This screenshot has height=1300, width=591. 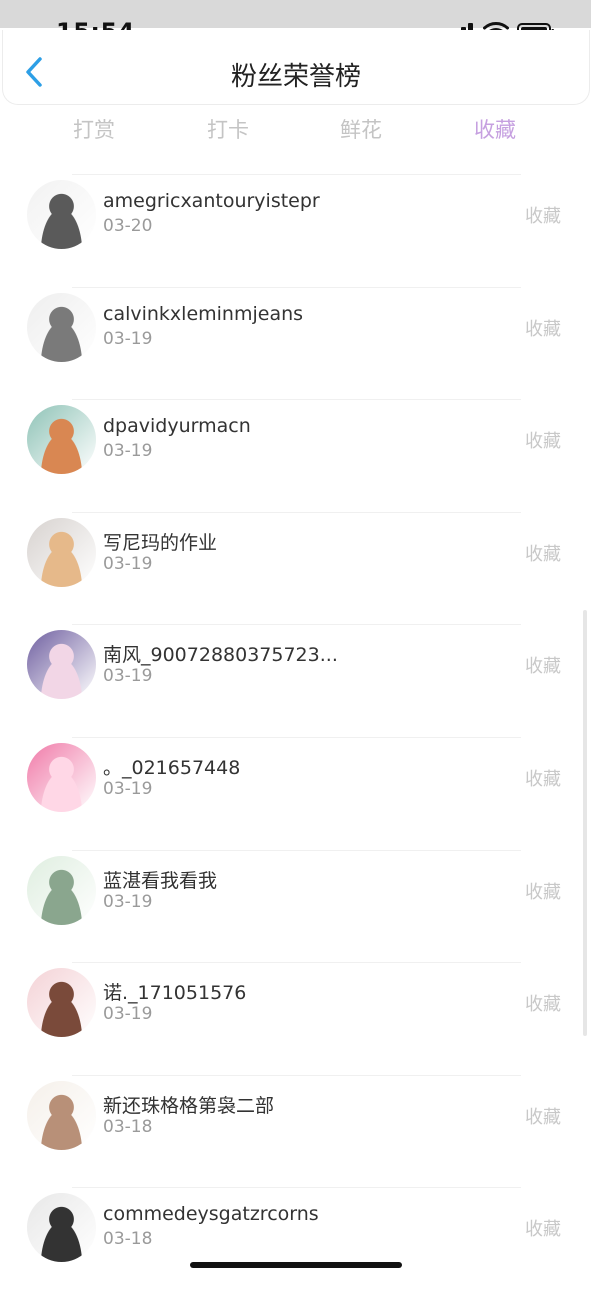 I want to click on fan-name: 。_021657448, so click(x=172, y=767).